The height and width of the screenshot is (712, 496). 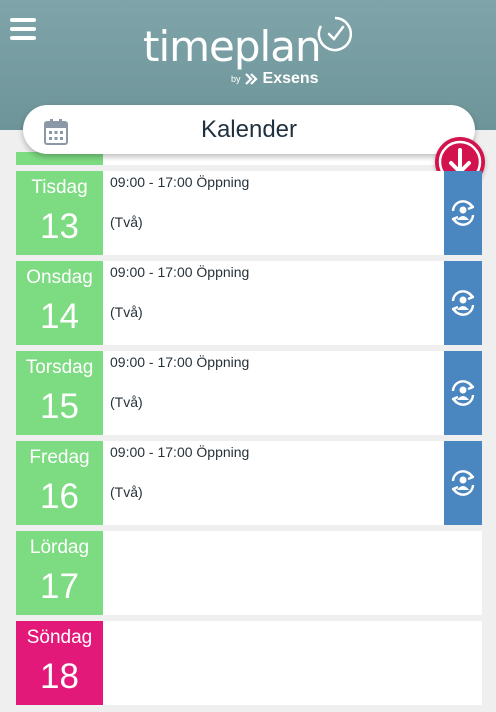 What do you see at coordinates (59, 637) in the screenshot?
I see `day-name: Söndag` at bounding box center [59, 637].